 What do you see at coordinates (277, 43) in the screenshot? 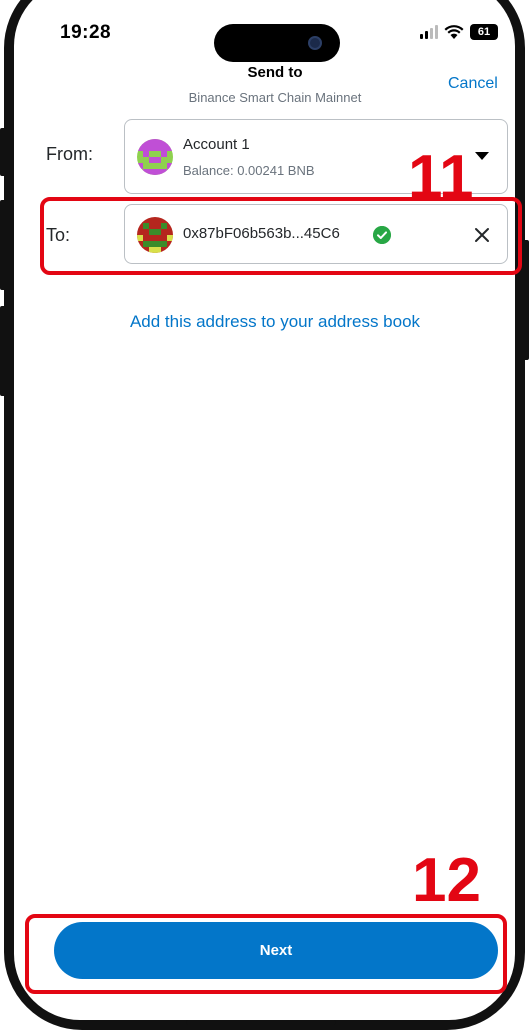
I see `dynamic-island` at bounding box center [277, 43].